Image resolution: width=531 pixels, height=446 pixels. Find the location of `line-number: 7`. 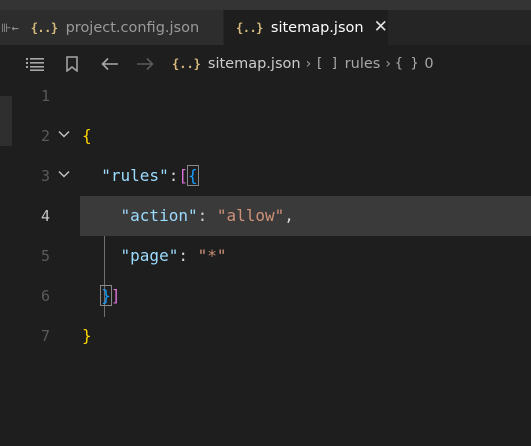

line-number: 7 is located at coordinates (45, 336).